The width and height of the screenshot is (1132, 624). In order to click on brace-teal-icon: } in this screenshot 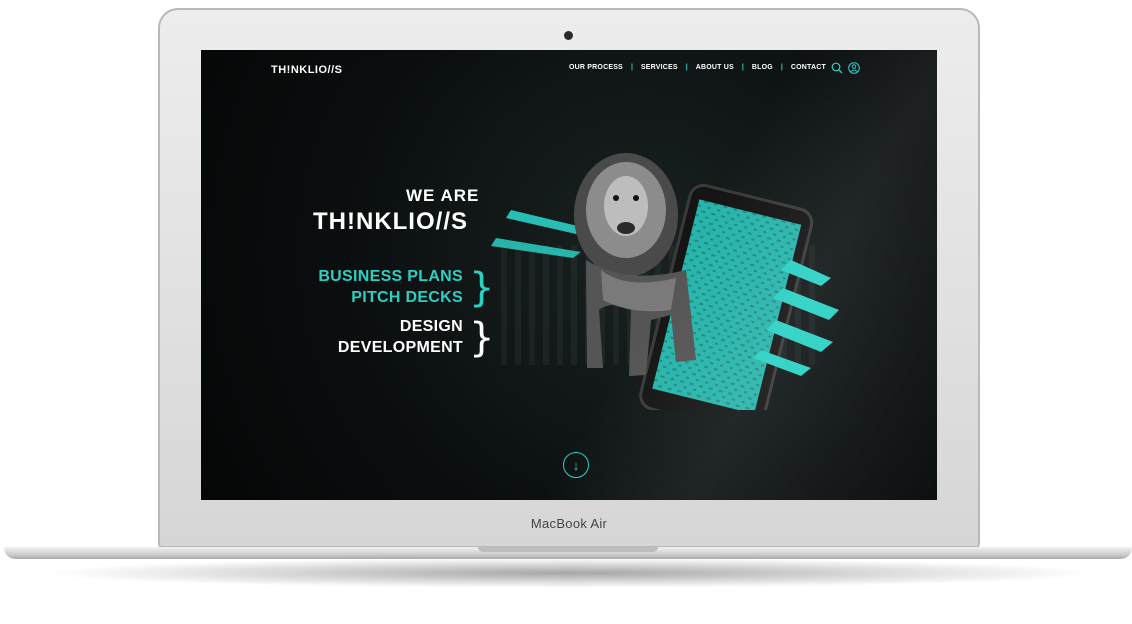, I will do `click(482, 288)`.